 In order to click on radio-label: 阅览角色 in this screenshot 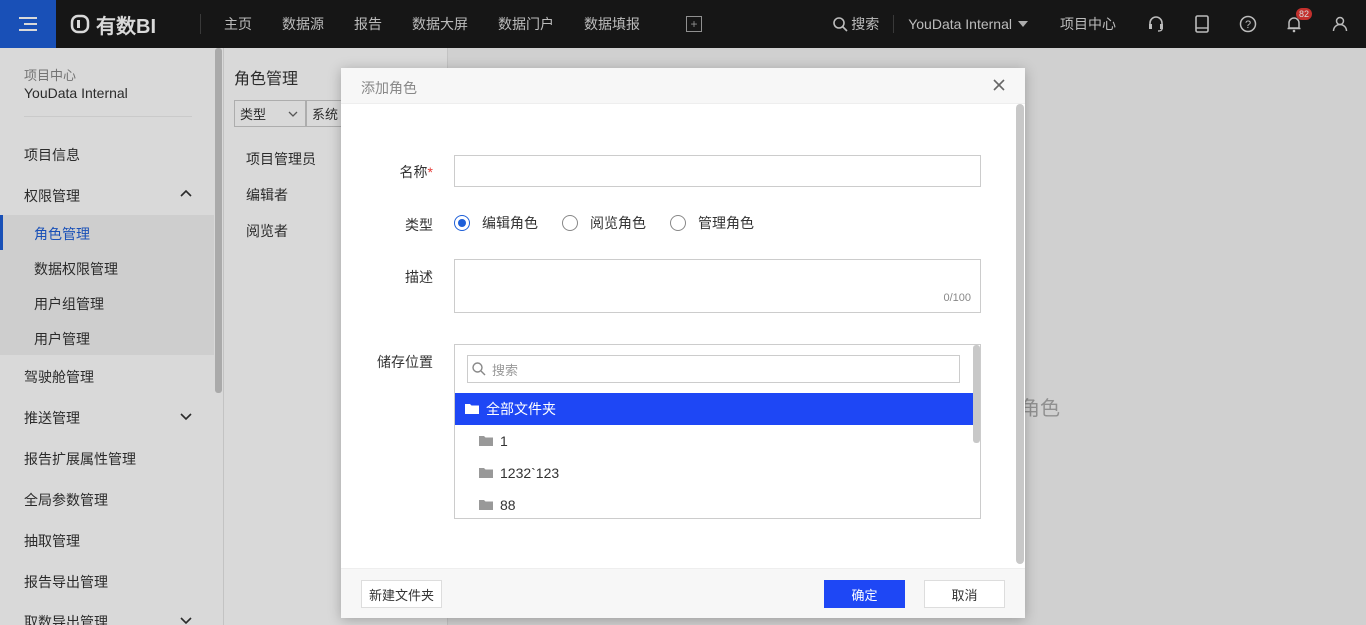, I will do `click(618, 223)`.